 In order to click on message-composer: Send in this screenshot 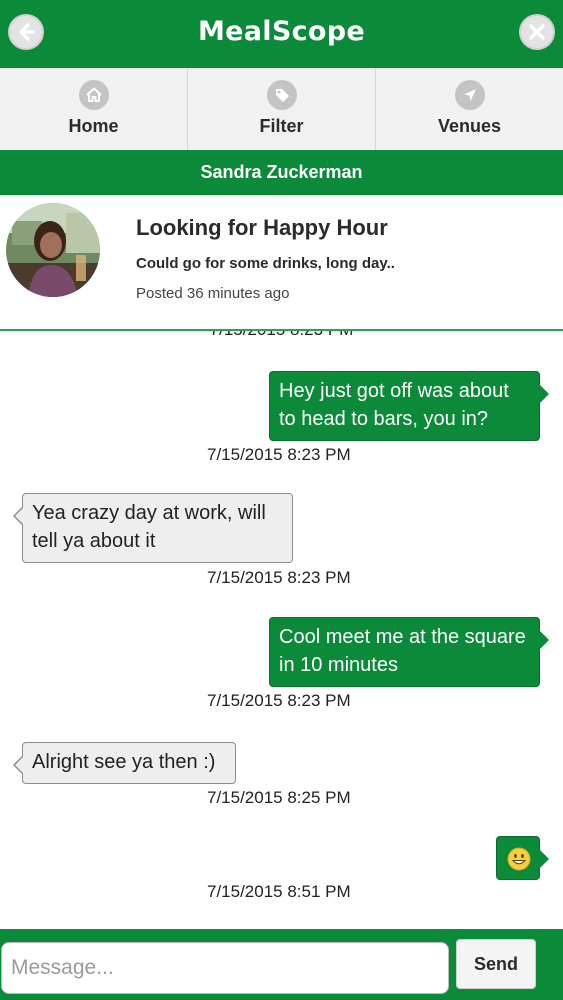, I will do `click(281, 964)`.